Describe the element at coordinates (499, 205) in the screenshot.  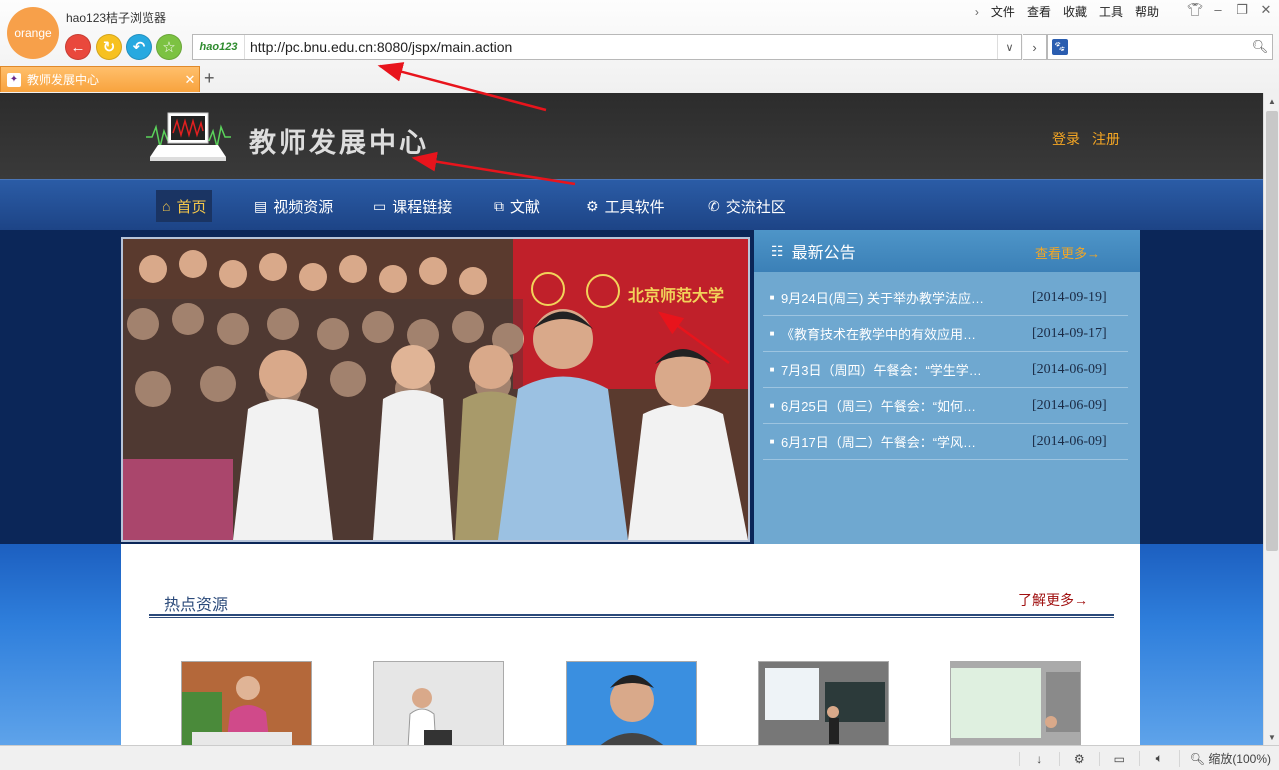
I see `document-icon: ⧉` at that location.